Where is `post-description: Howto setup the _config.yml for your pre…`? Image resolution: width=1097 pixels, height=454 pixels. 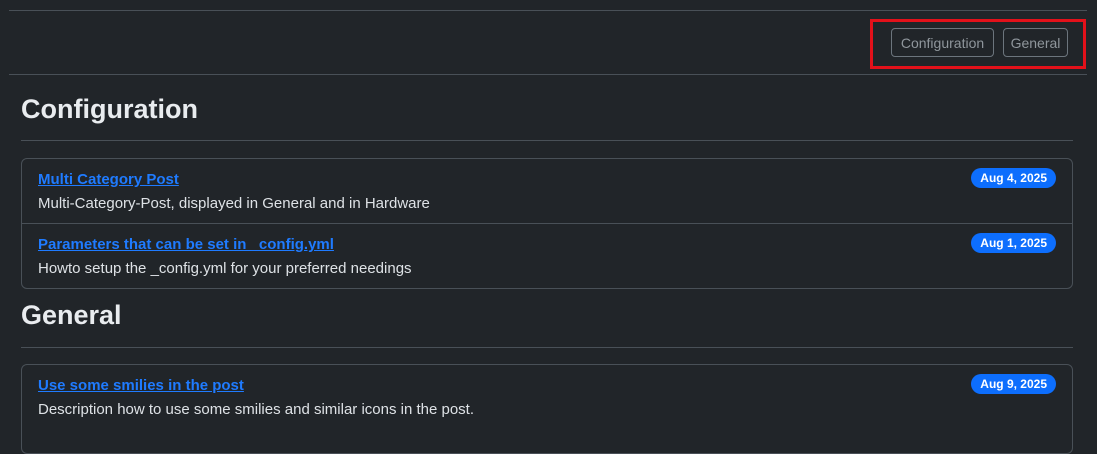 post-description: Howto setup the _config.yml for your pre… is located at coordinates (225, 268).